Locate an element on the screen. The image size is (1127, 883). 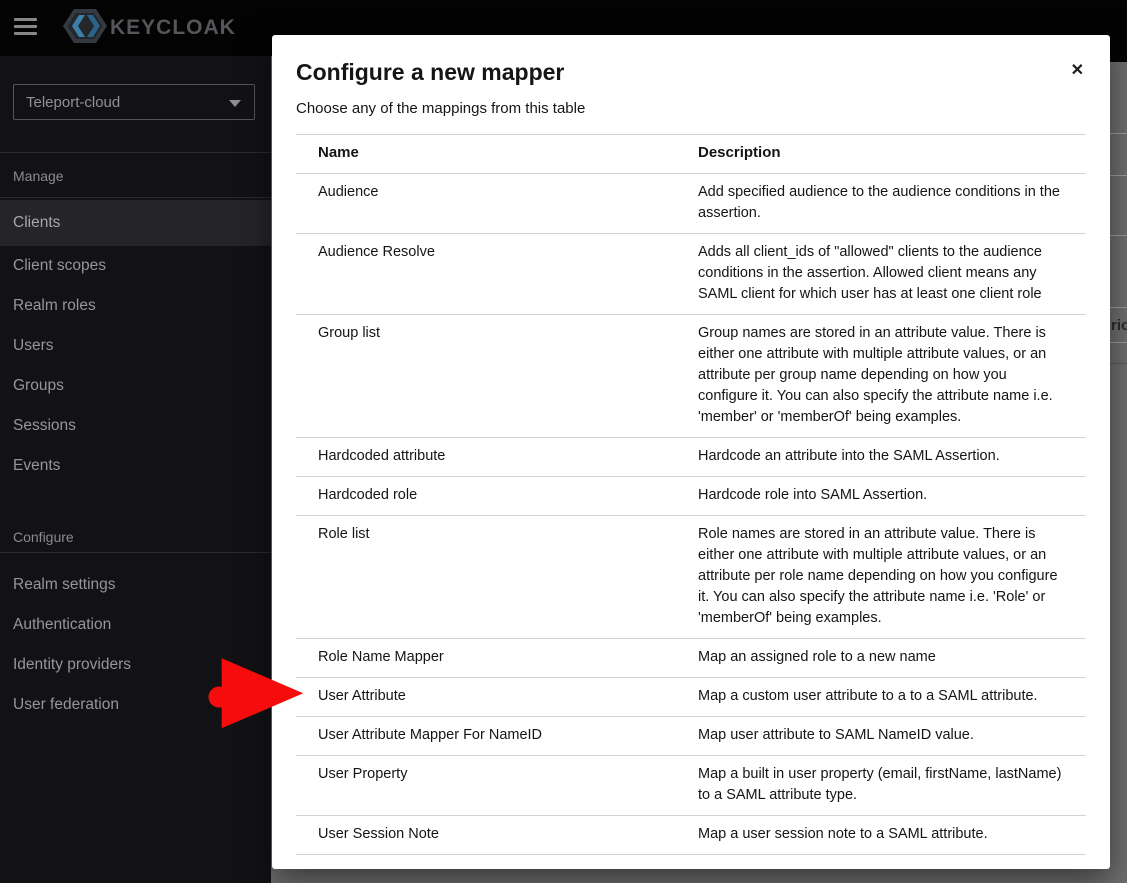
sidebar-item-users: Users is located at coordinates (135, 346).